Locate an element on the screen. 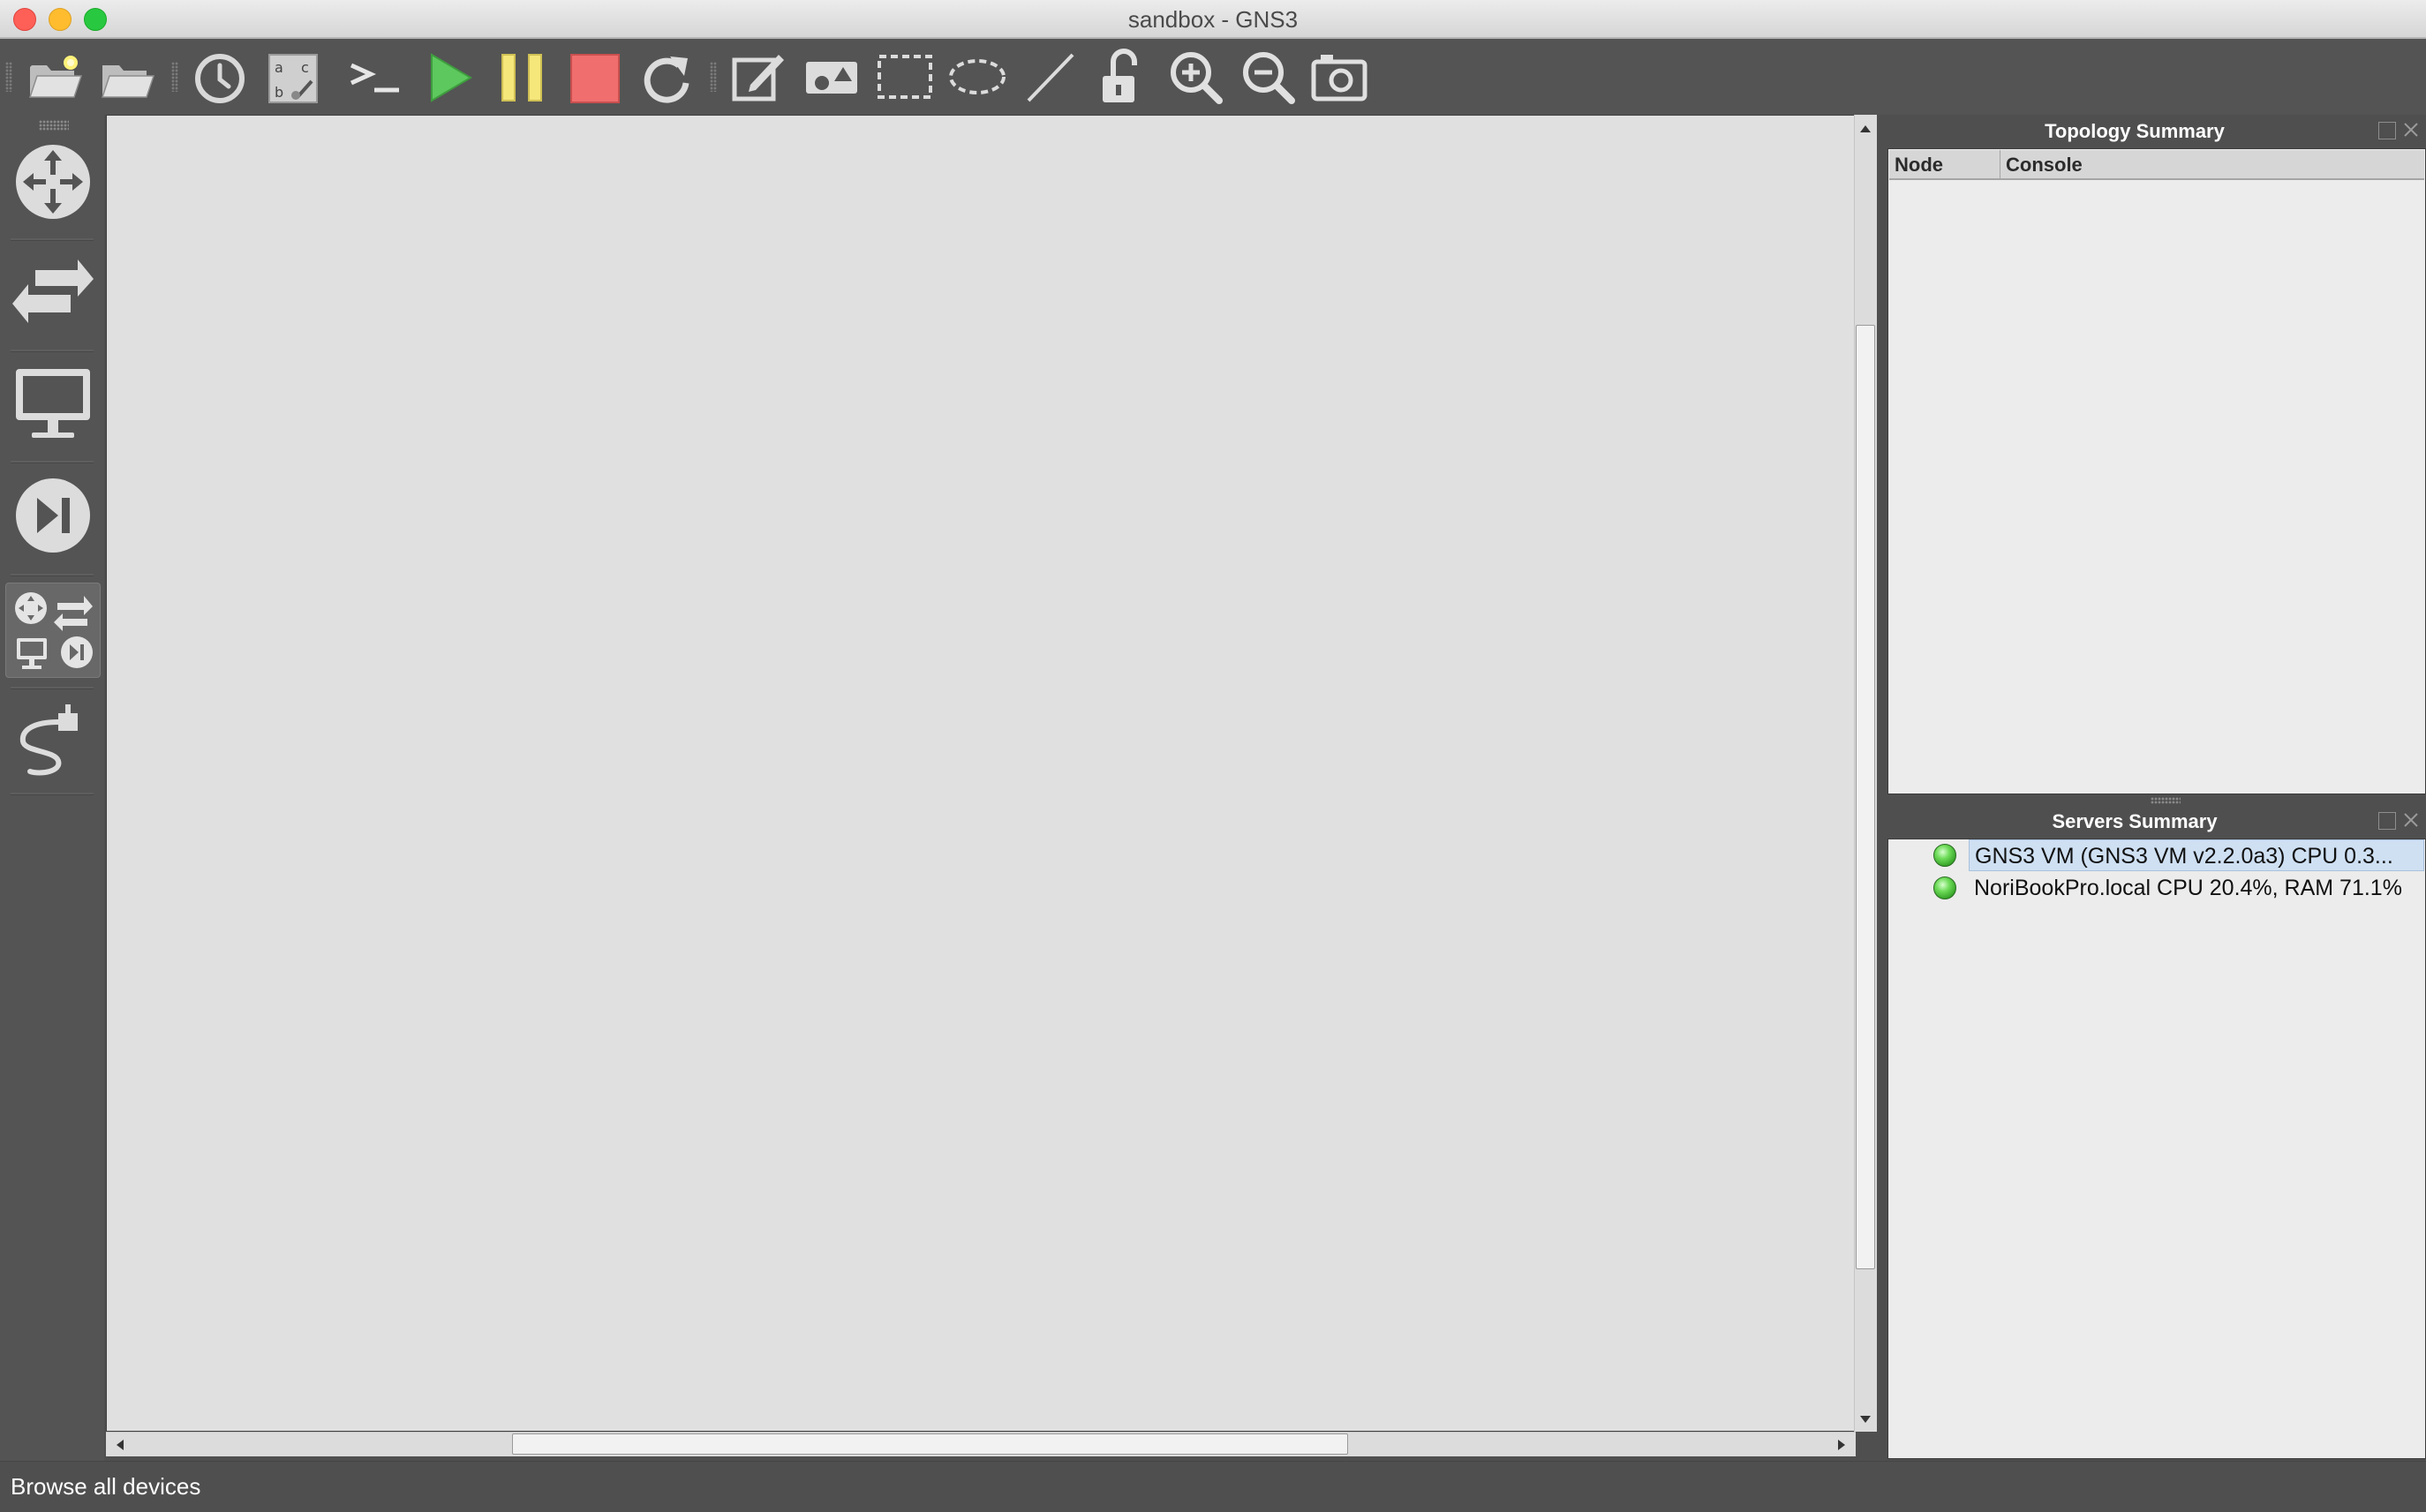 The width and height of the screenshot is (2426, 1512). scroll-down-arrow-icon is located at coordinates (1865, 1419).